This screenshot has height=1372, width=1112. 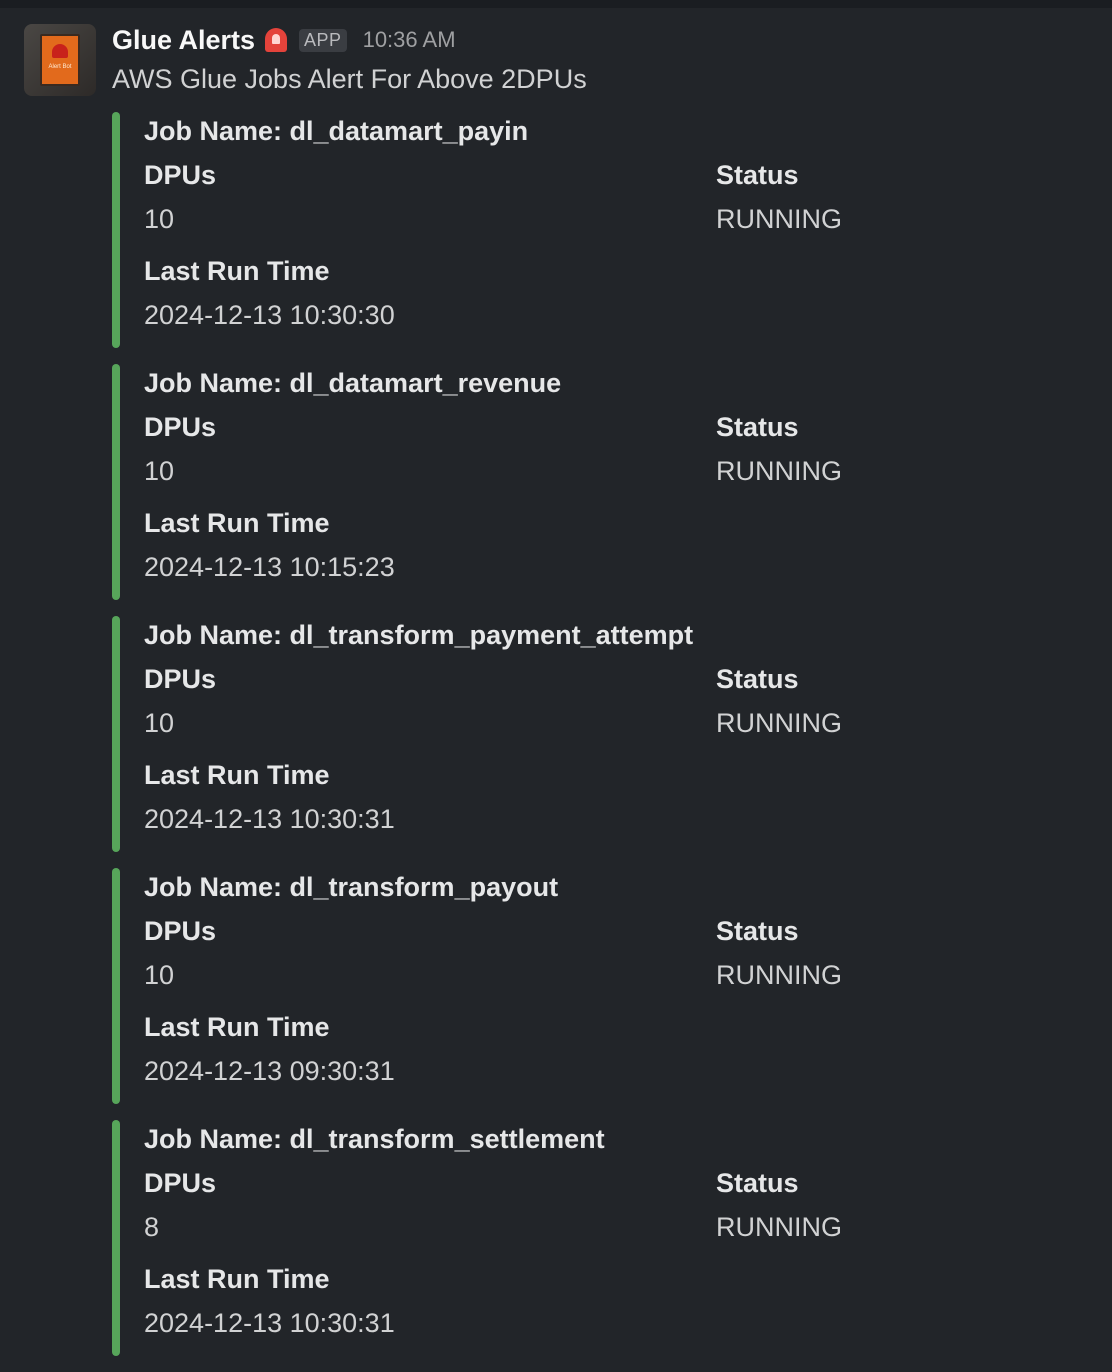 I want to click on message-text: AWS Glue Jobs Alert For Above 2DPUs, so click(x=349, y=79).